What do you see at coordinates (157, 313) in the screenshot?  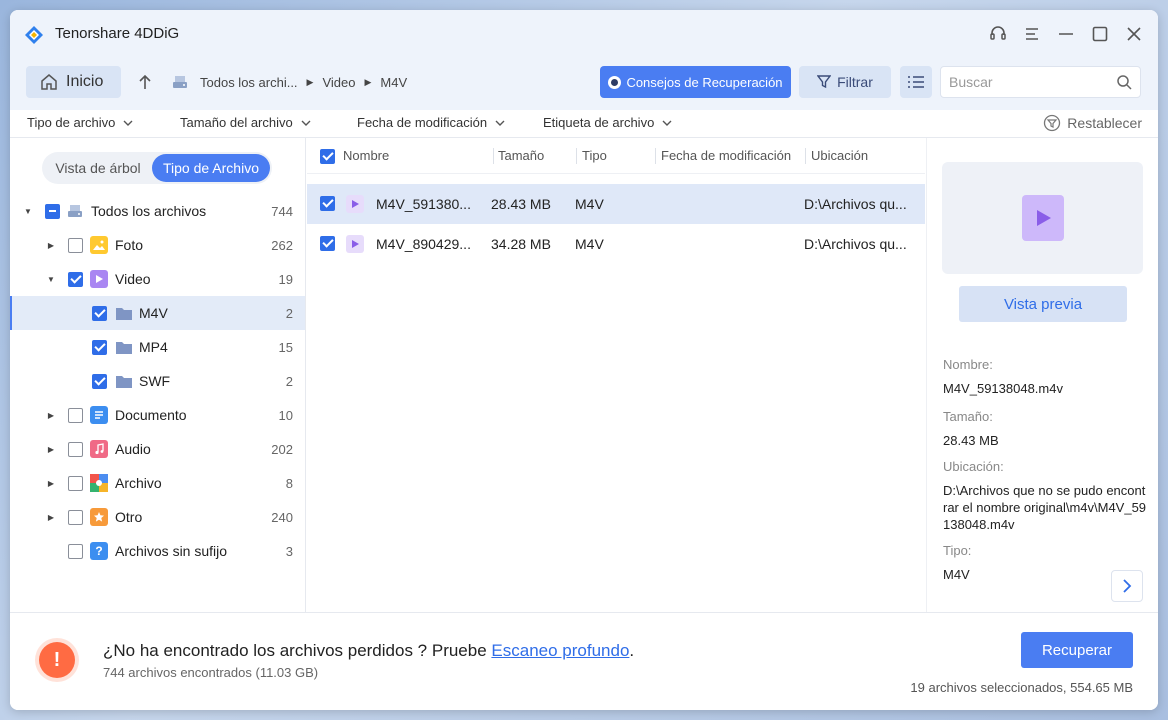 I see `tree-item-m4v: M4V 2` at bounding box center [157, 313].